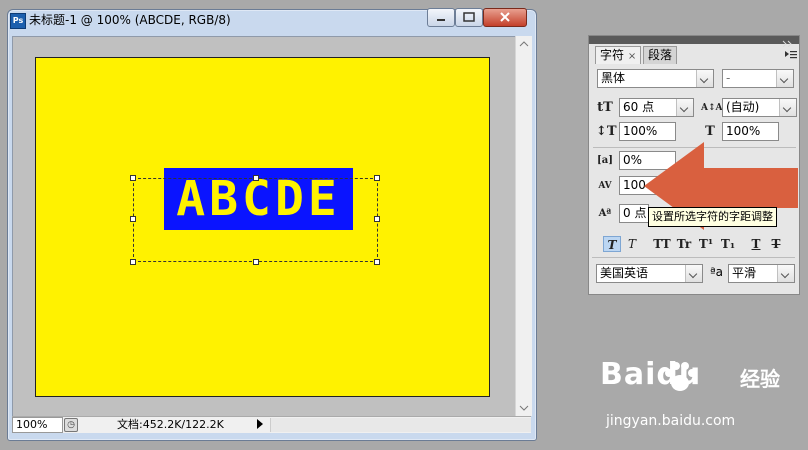  What do you see at coordinates (694, 42) in the screenshot?
I see `panel-title-bar` at bounding box center [694, 42].